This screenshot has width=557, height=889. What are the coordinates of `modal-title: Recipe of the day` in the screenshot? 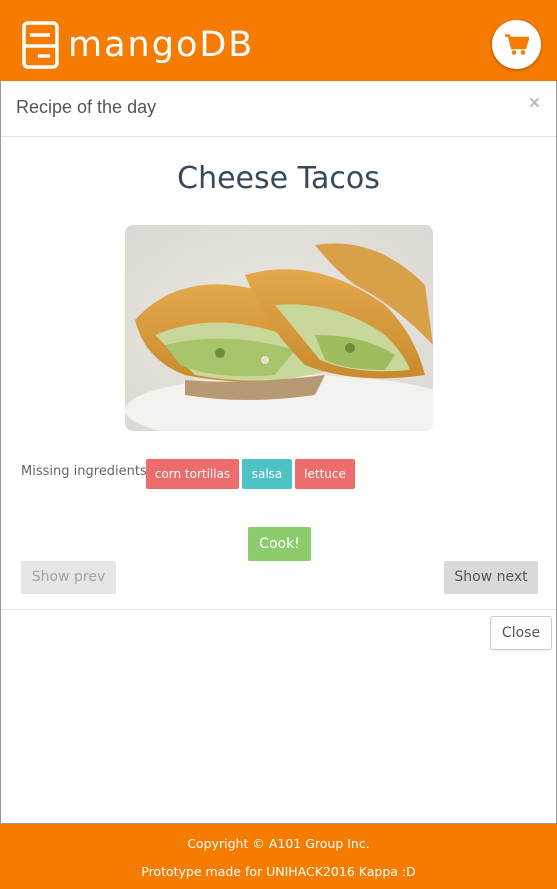 It's located at (86, 107).